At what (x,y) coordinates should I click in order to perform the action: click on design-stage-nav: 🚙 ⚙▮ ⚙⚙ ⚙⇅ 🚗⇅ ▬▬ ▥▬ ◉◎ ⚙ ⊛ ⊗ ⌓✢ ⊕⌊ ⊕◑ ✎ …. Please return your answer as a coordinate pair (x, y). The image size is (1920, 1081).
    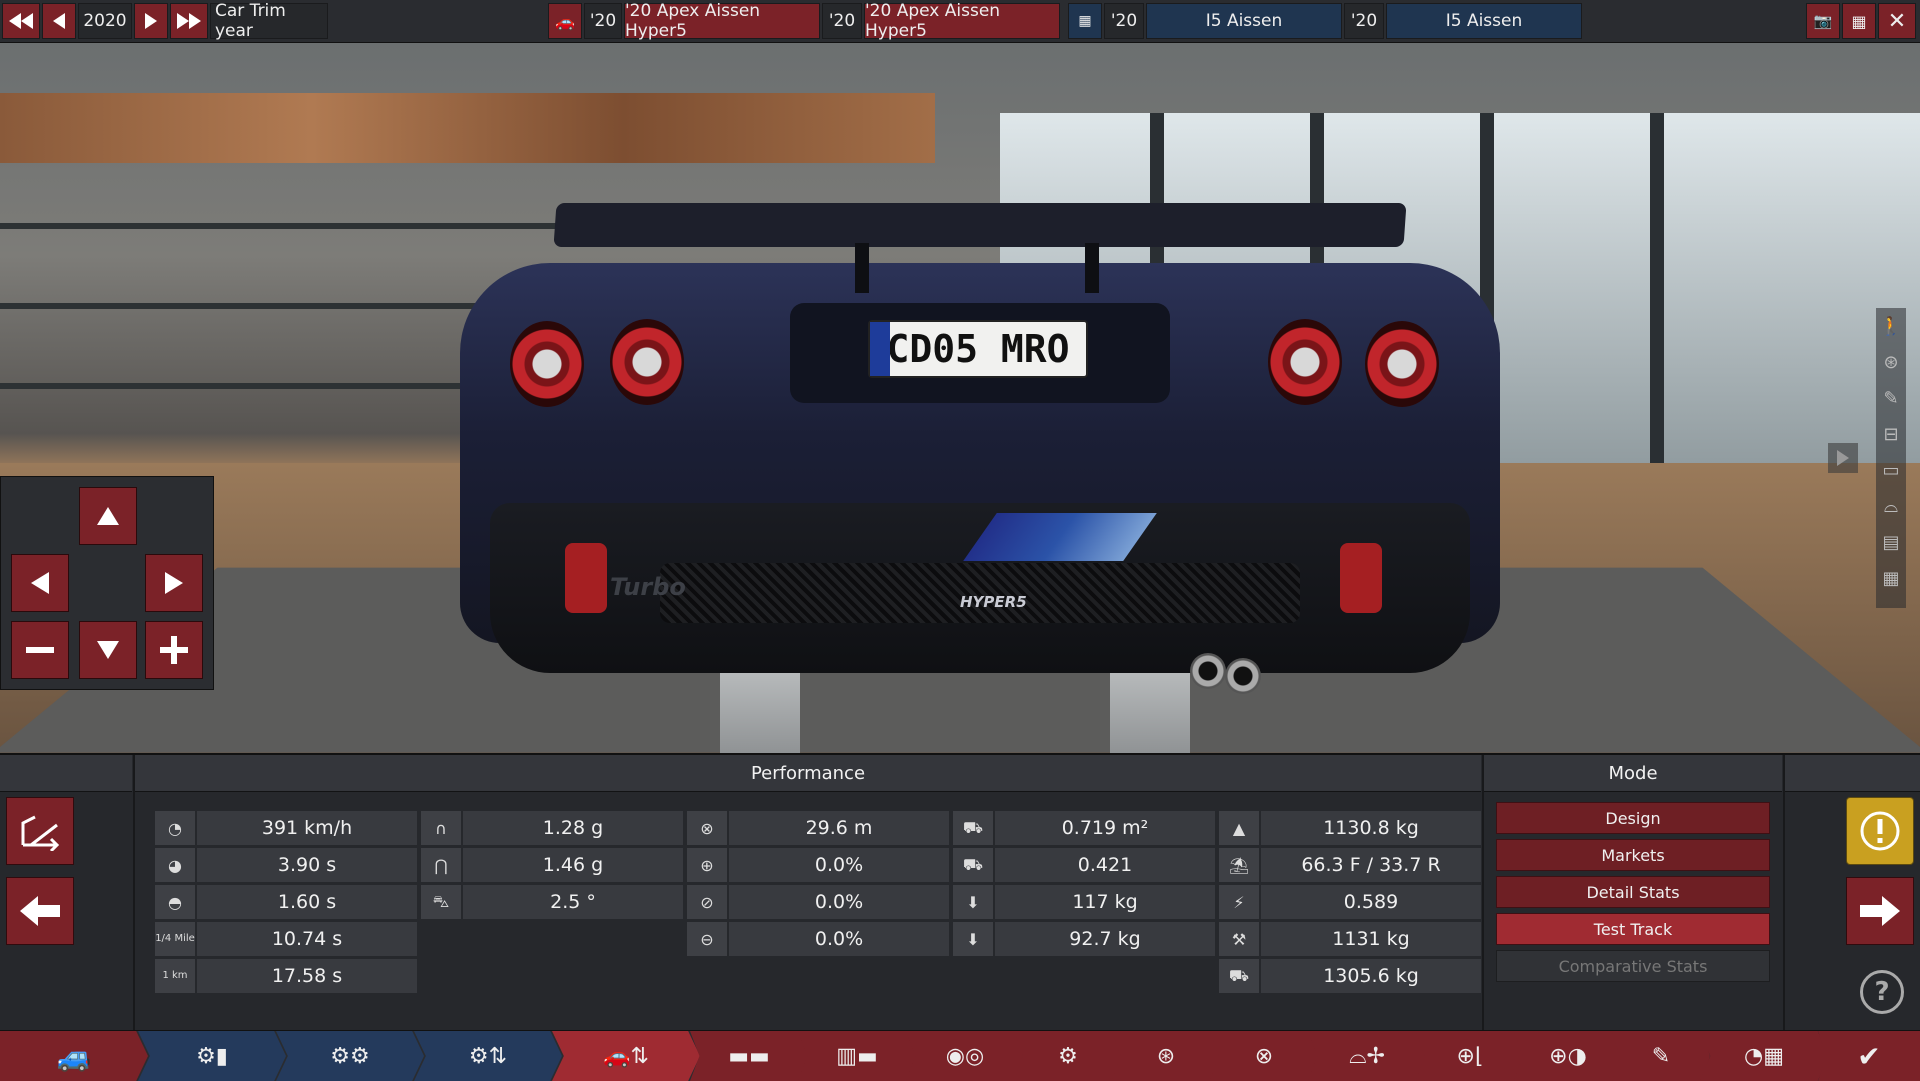
    Looking at the image, I should click on (960, 1055).